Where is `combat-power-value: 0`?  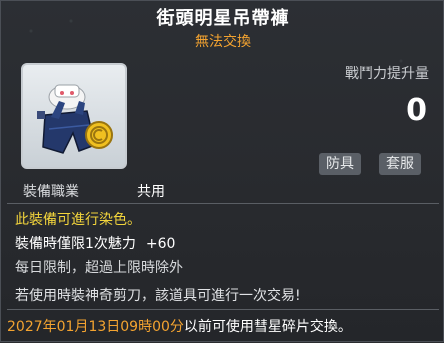 combat-power-value: 0 is located at coordinates (416, 110).